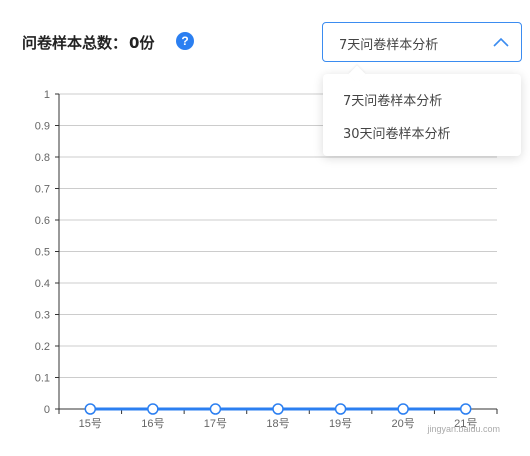 This screenshot has width=530, height=456. Describe the element at coordinates (463, 429) in the screenshot. I see `watermark: jingyan.baidu.com` at that location.